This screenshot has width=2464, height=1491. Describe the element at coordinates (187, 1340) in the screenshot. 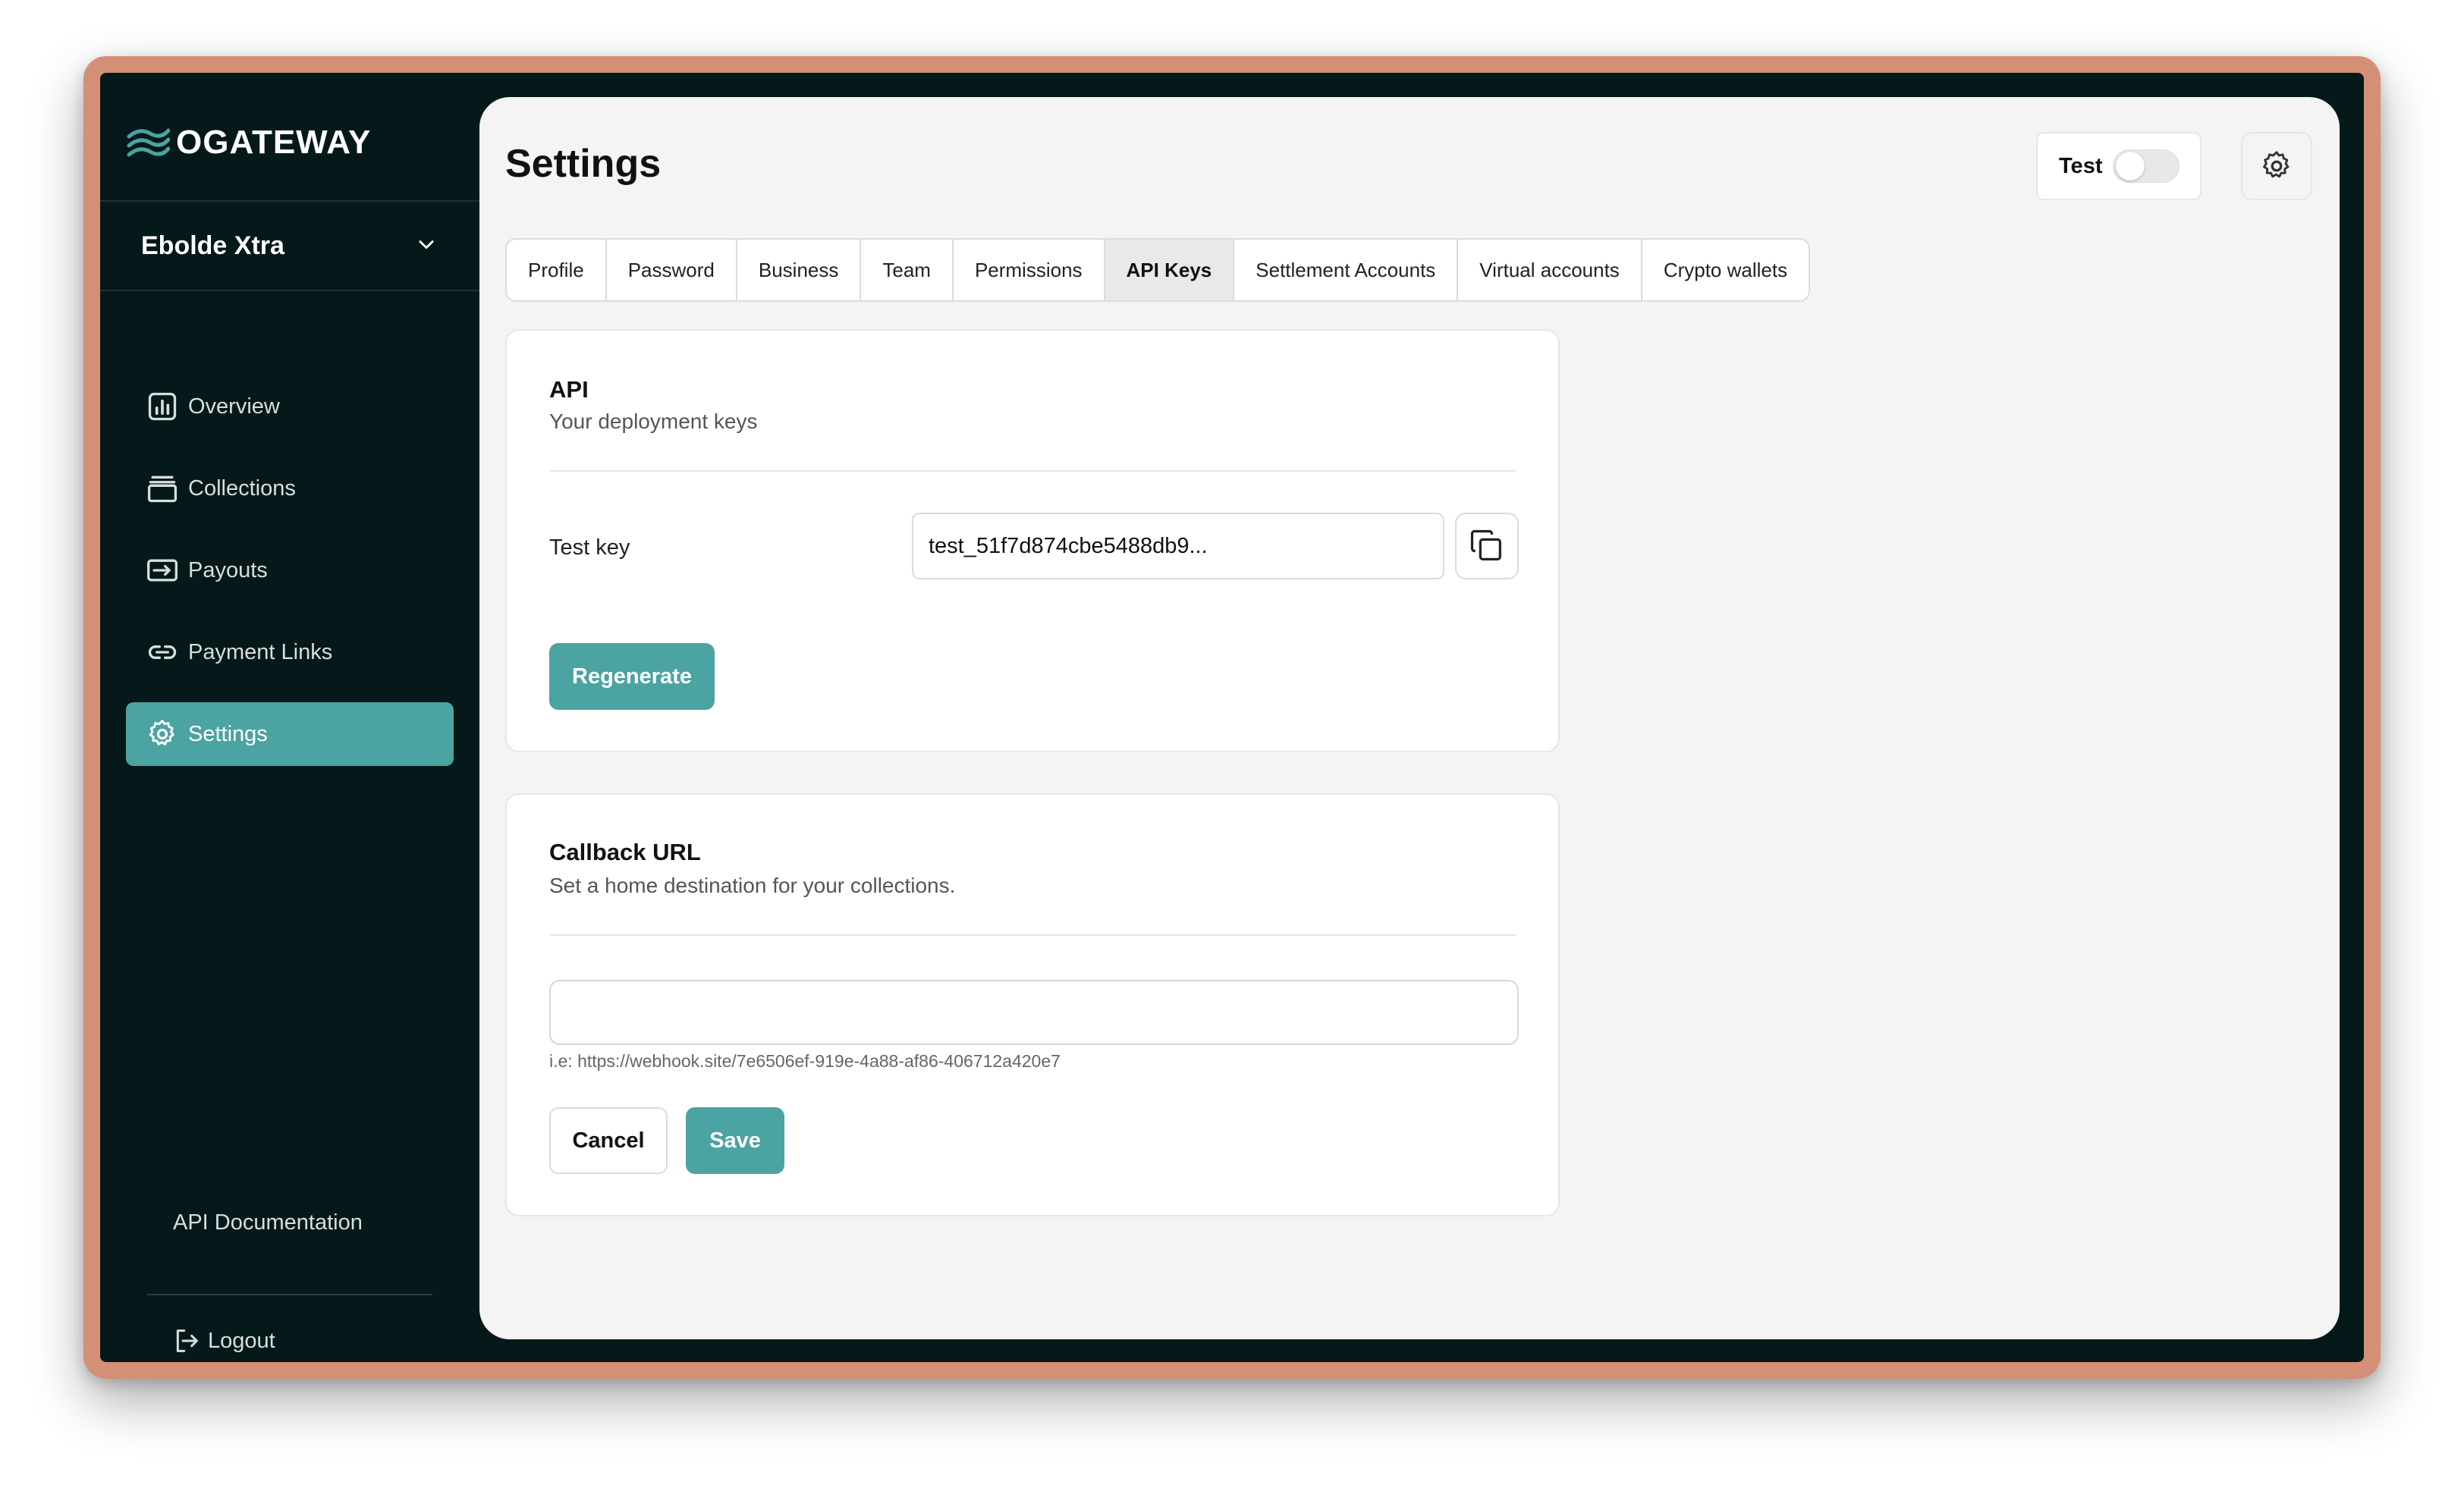

I see `logout-icon` at that location.